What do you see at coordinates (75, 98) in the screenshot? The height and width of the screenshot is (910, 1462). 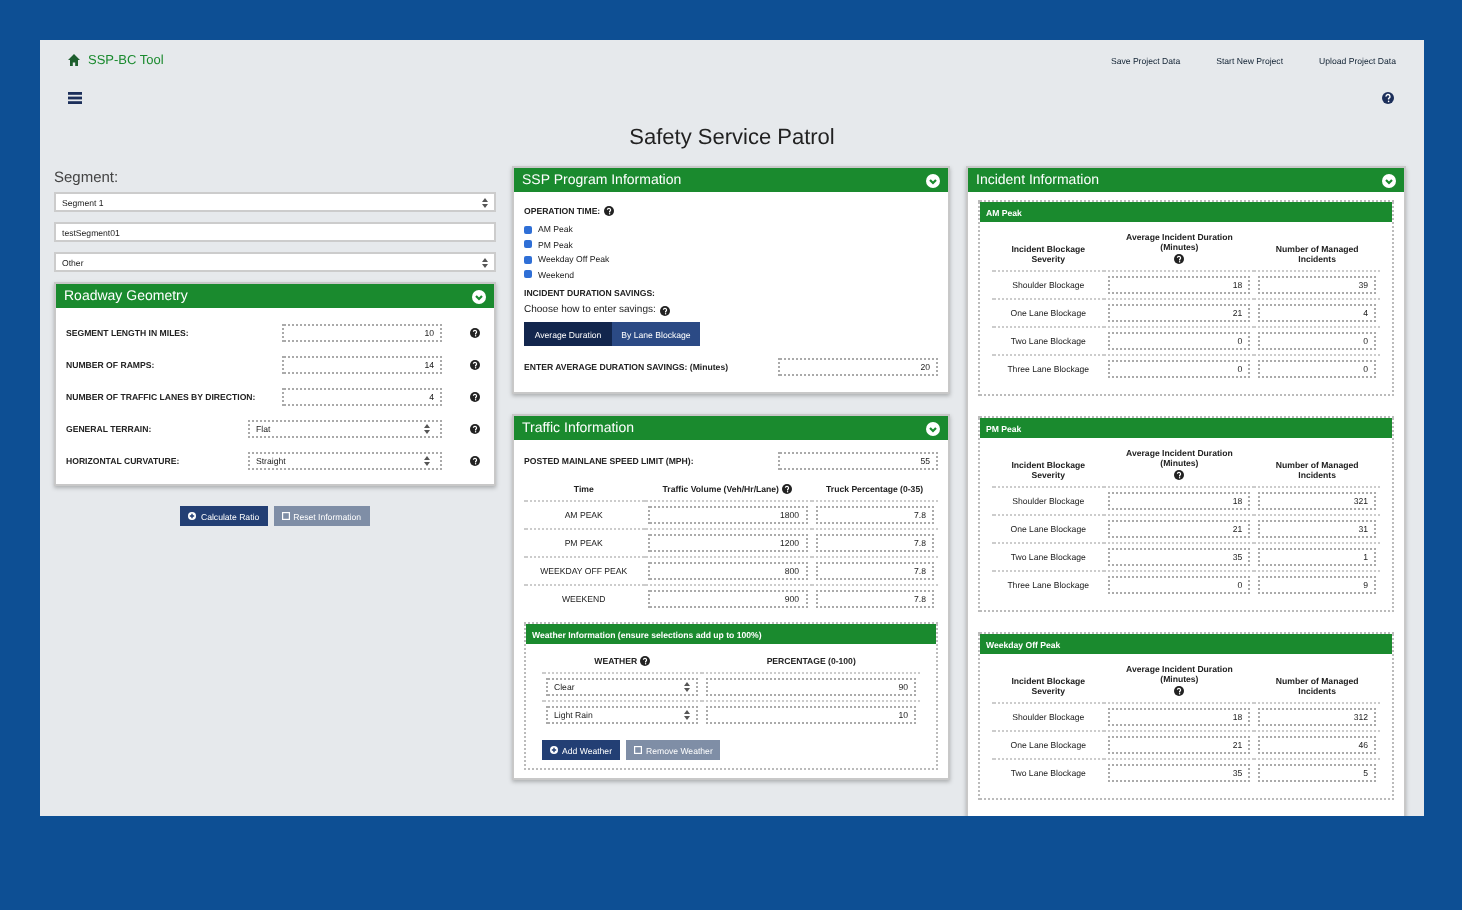 I see `menu-icon` at bounding box center [75, 98].